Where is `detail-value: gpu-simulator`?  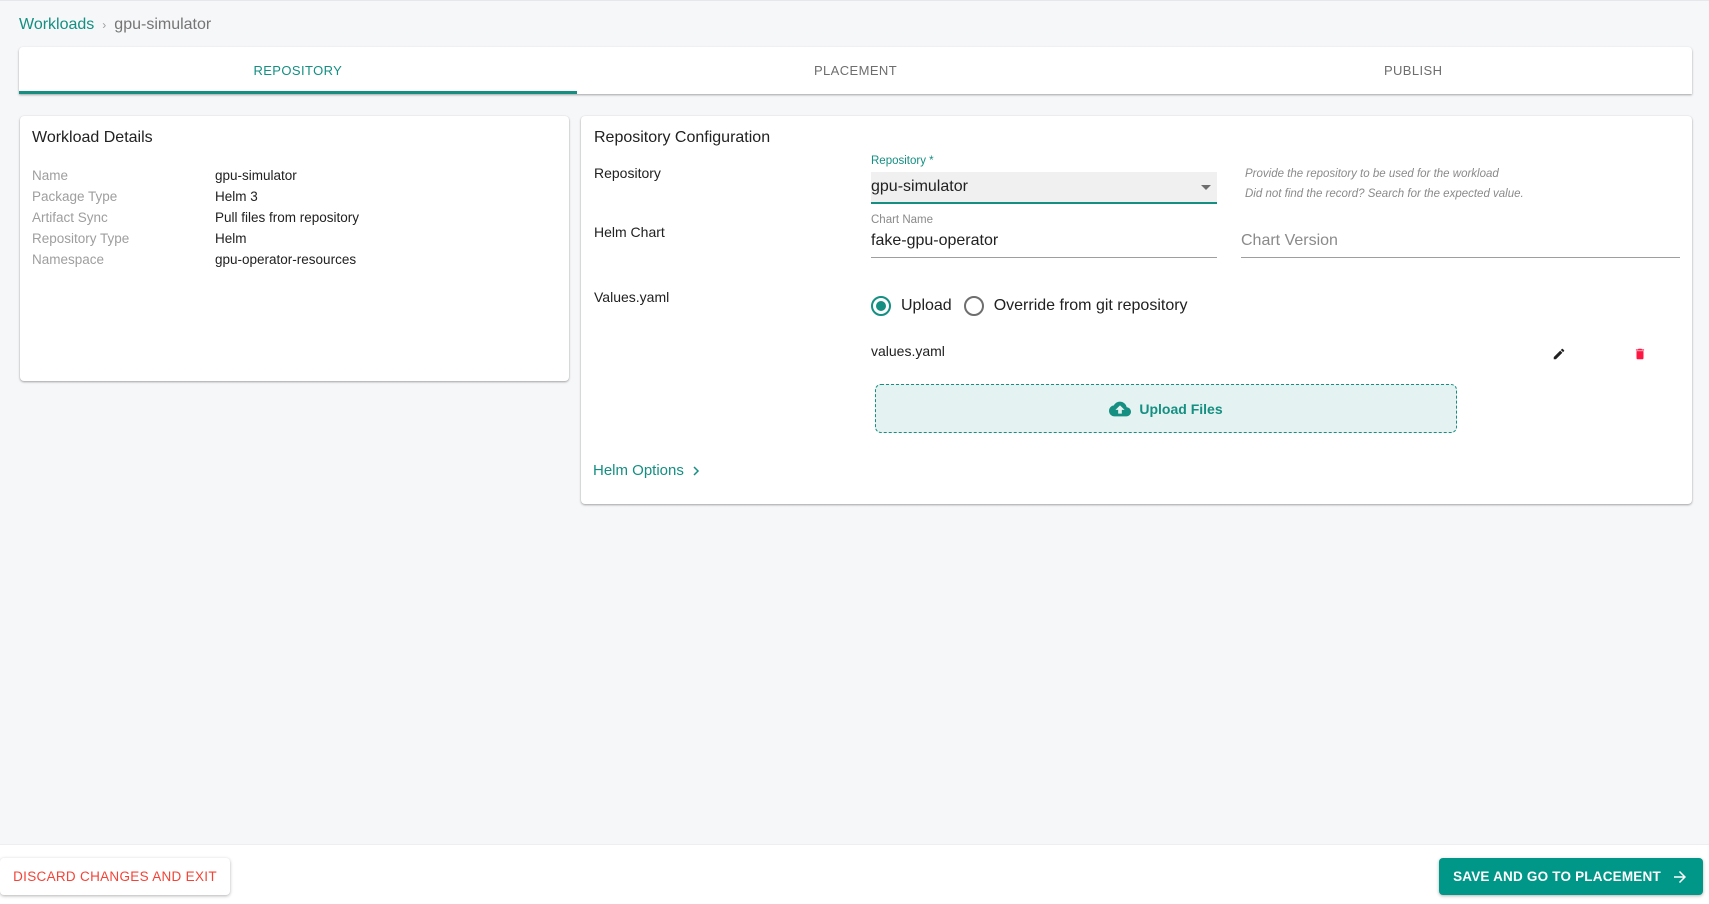 detail-value: gpu-simulator is located at coordinates (256, 175).